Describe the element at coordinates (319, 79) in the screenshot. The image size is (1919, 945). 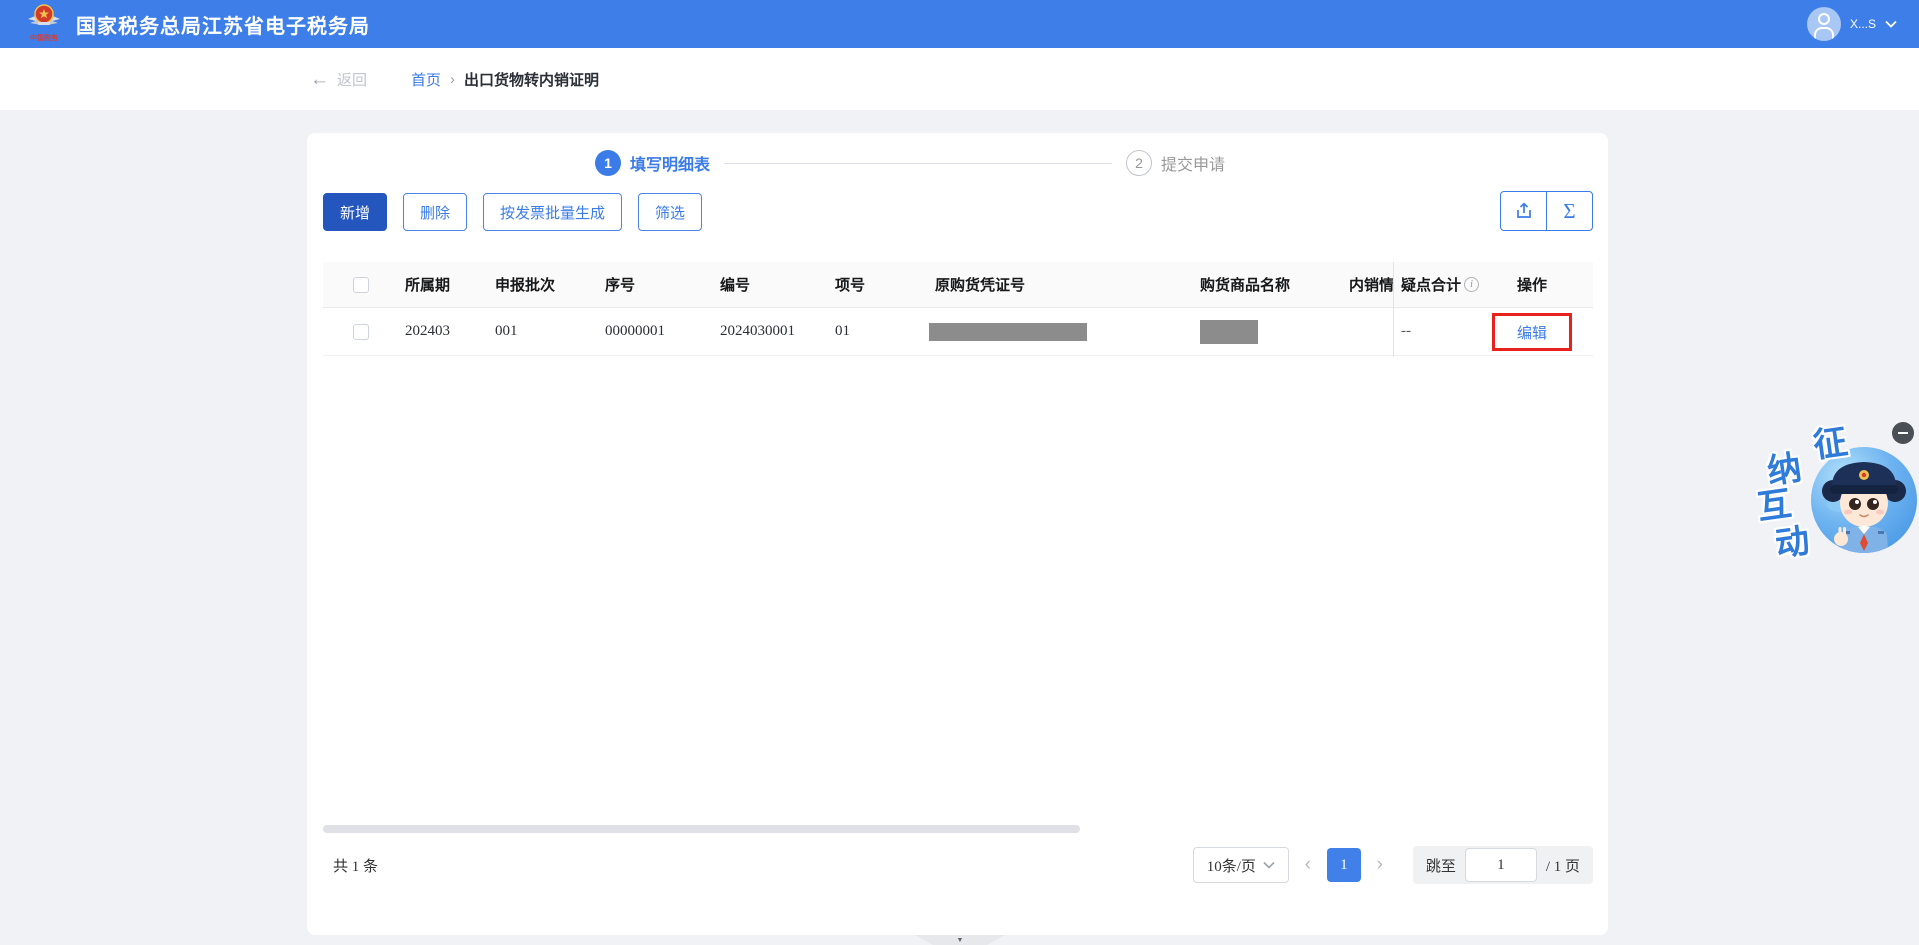
I see `left-arrow-icon: ←` at that location.